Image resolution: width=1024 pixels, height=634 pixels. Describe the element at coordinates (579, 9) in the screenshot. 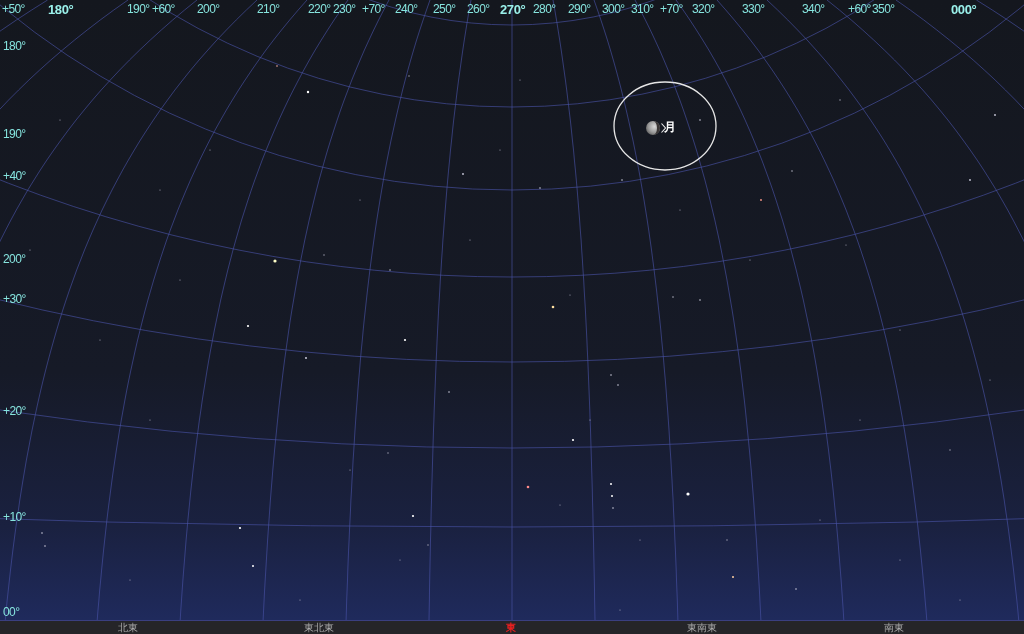

I see `coordinate-label: 290°` at that location.